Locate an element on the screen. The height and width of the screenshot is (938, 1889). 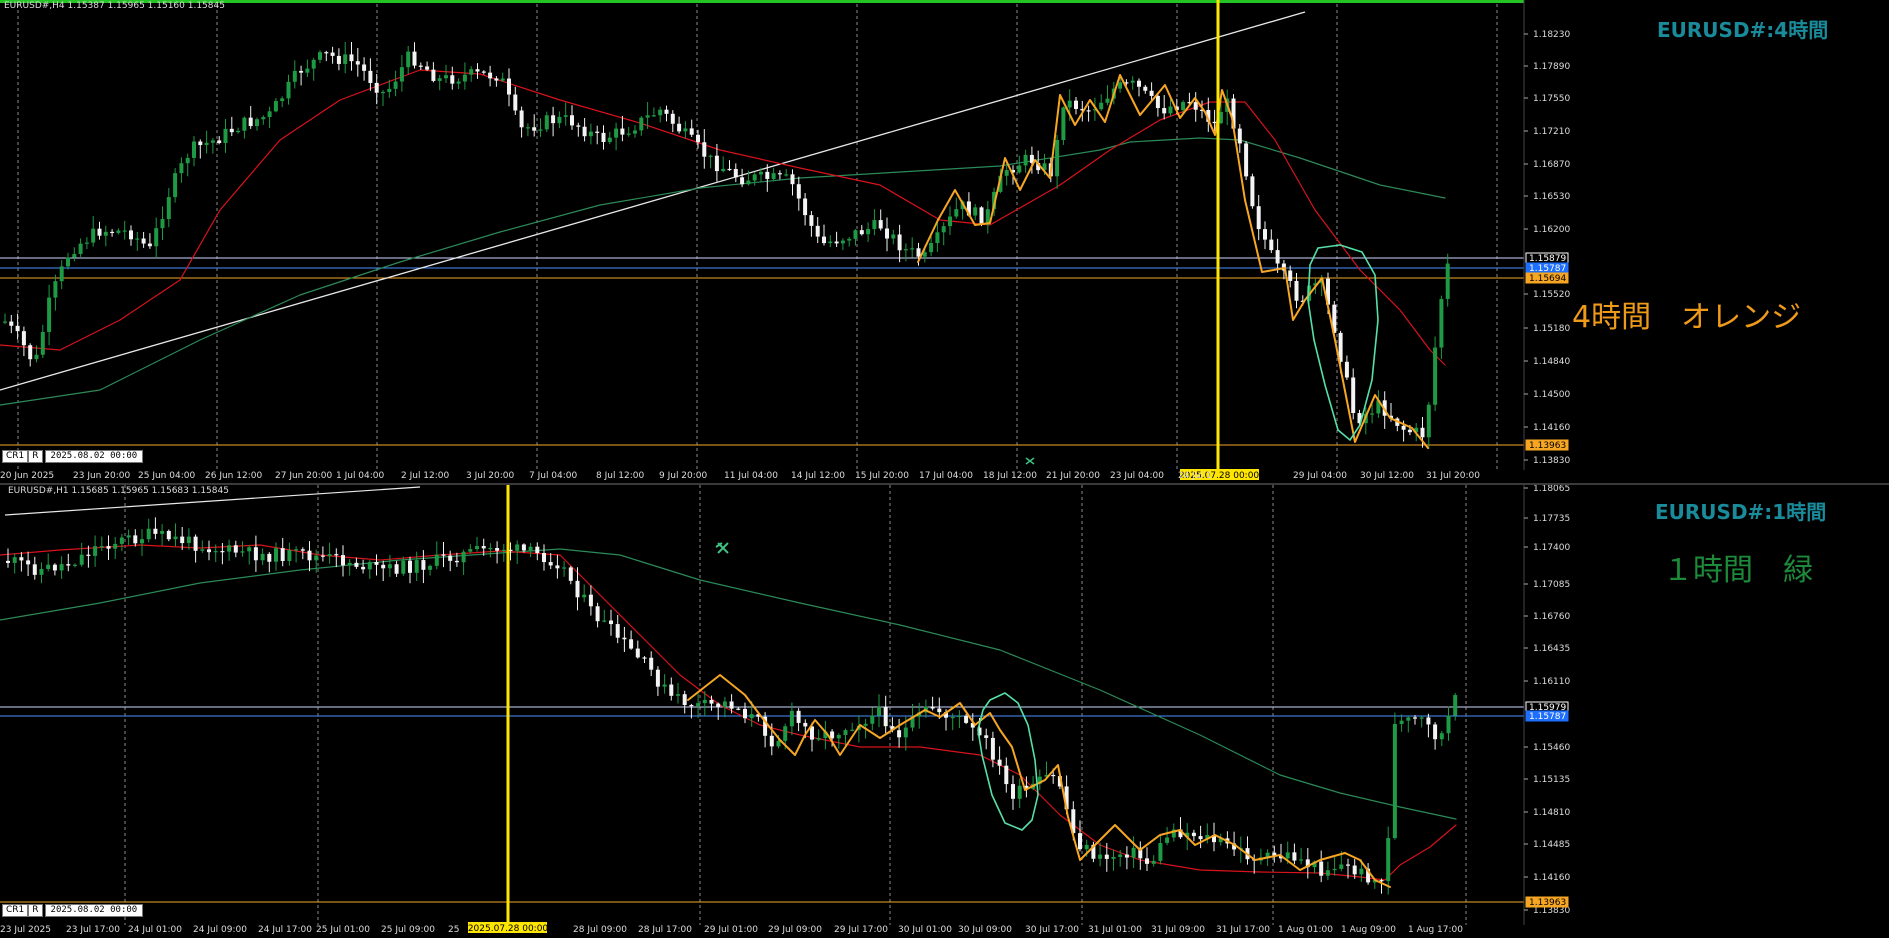
h1-price-tag: 1.13963 is located at coordinates (1547, 903).